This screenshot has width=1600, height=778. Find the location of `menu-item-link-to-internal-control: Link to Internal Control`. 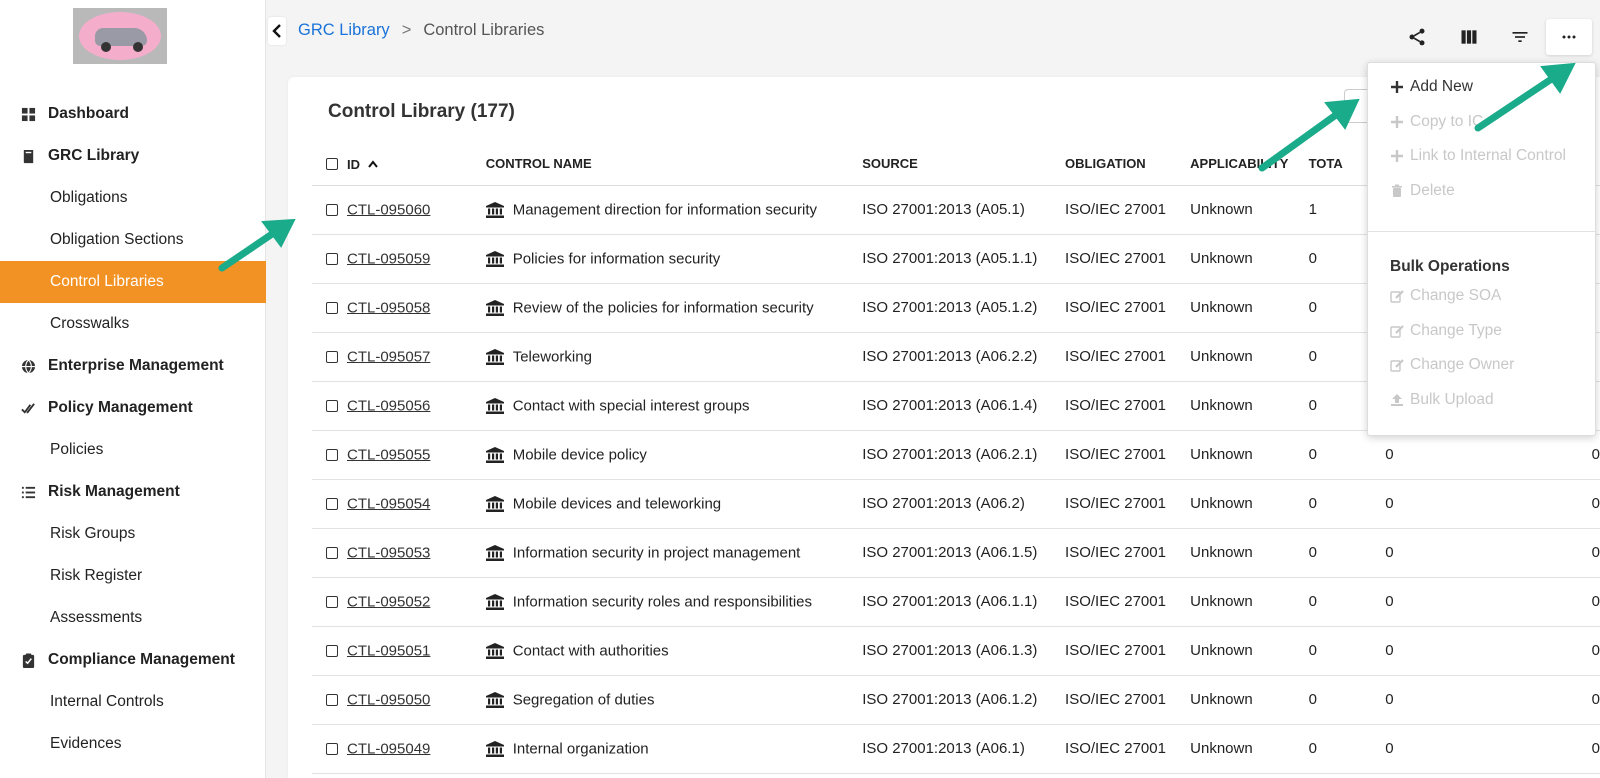

menu-item-link-to-internal-control: Link to Internal Control is located at coordinates (1478, 156).